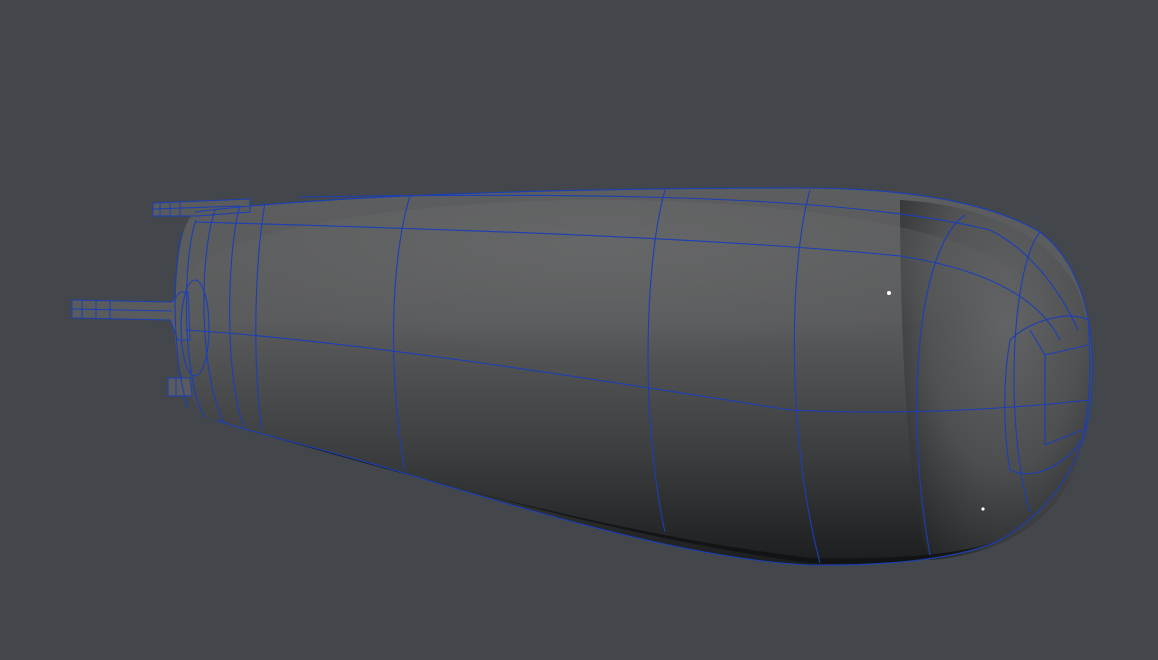  Describe the element at coordinates (983, 509) in the screenshot. I see `specular-highlight-bottom` at that location.